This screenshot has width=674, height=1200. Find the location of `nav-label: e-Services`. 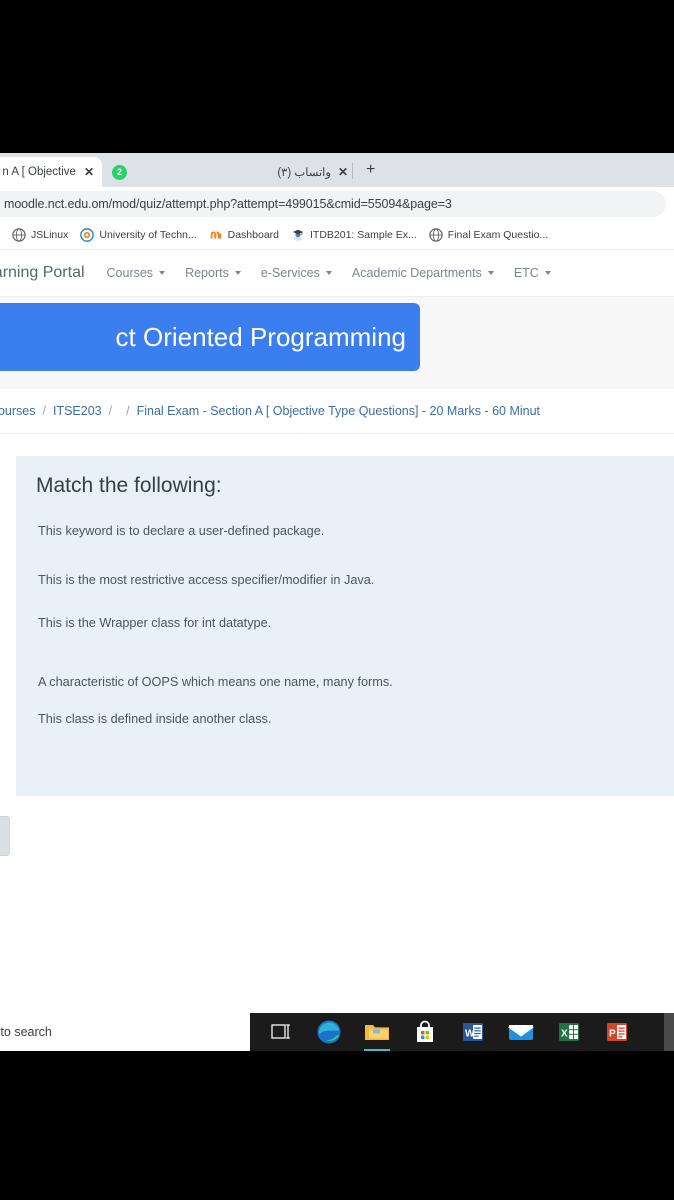

nav-label: e-Services is located at coordinates (290, 273).